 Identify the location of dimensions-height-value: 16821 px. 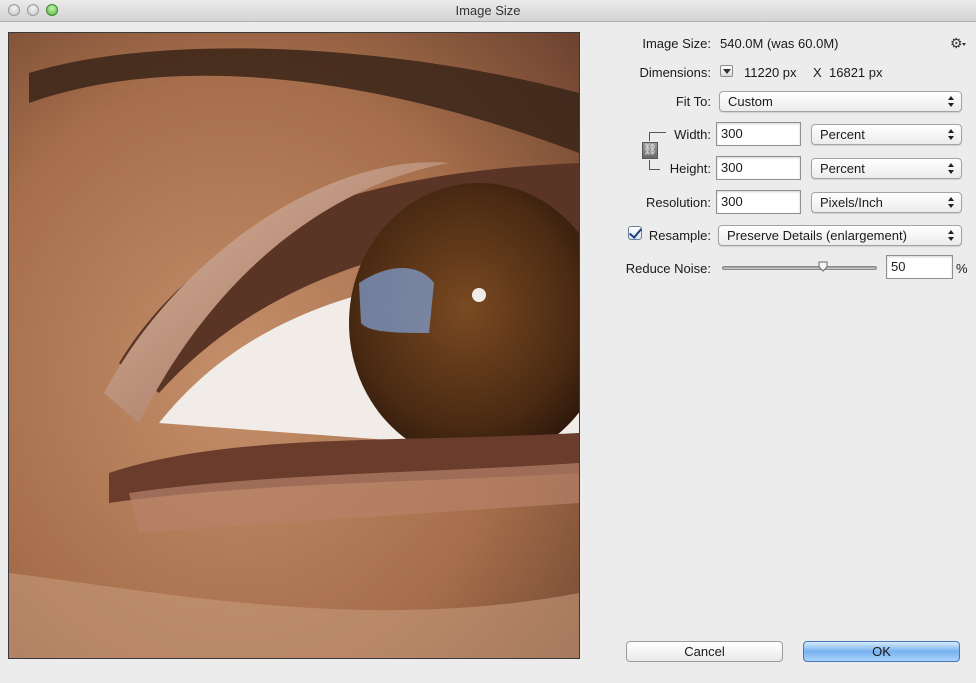
(856, 72).